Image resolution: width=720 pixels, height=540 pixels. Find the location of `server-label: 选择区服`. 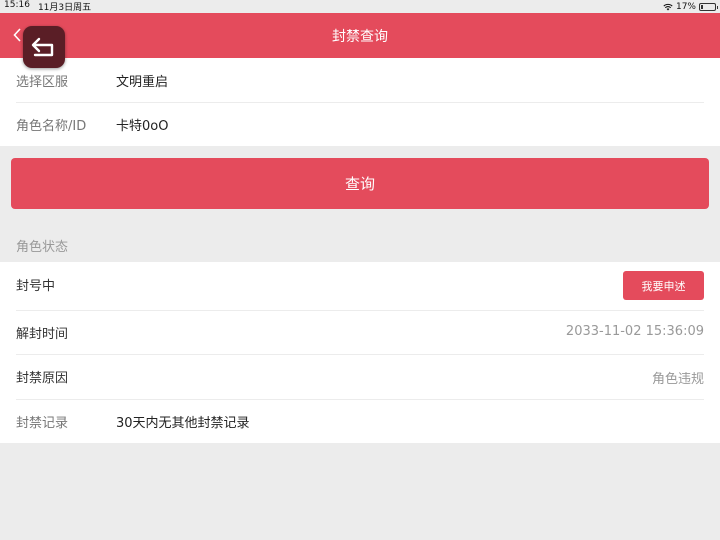

server-label: 选择区服 is located at coordinates (42, 82).